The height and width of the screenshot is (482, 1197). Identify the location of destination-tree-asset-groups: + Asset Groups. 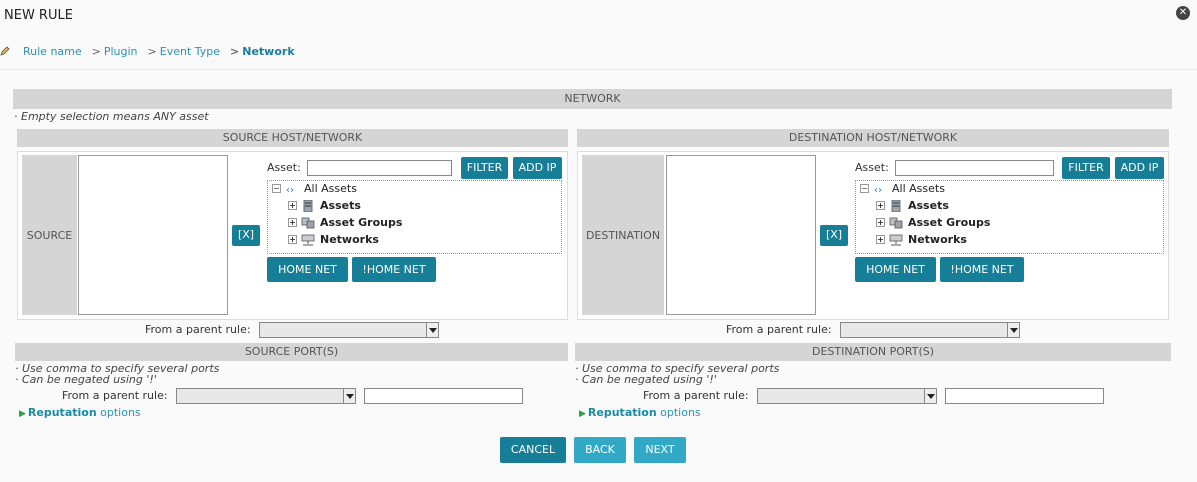
(933, 222).